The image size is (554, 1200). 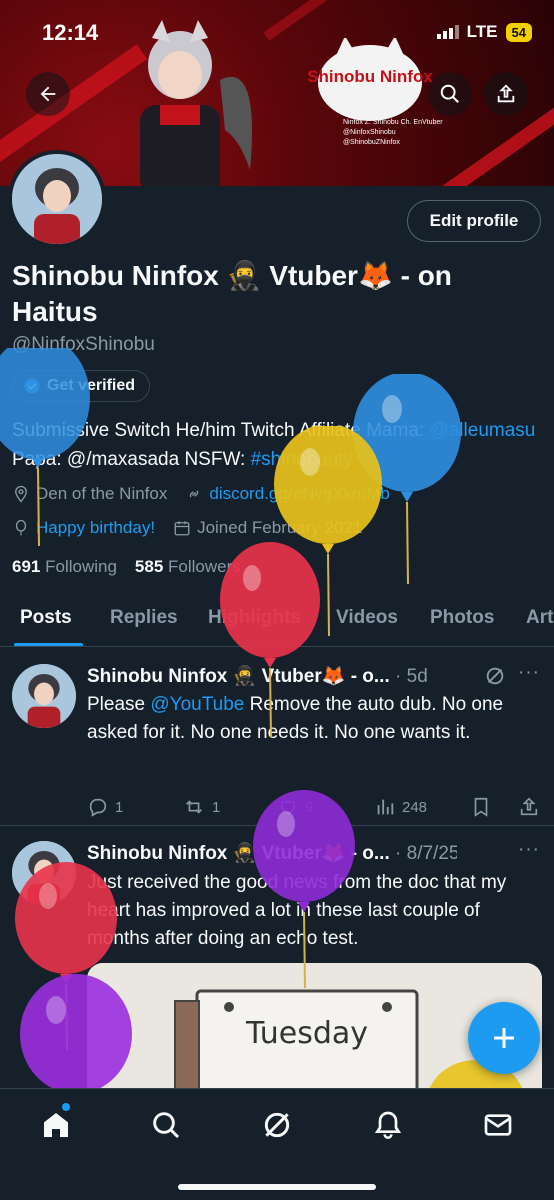 I want to click on follow-stats: 691 Following 585 Followers, so click(x=126, y=567).